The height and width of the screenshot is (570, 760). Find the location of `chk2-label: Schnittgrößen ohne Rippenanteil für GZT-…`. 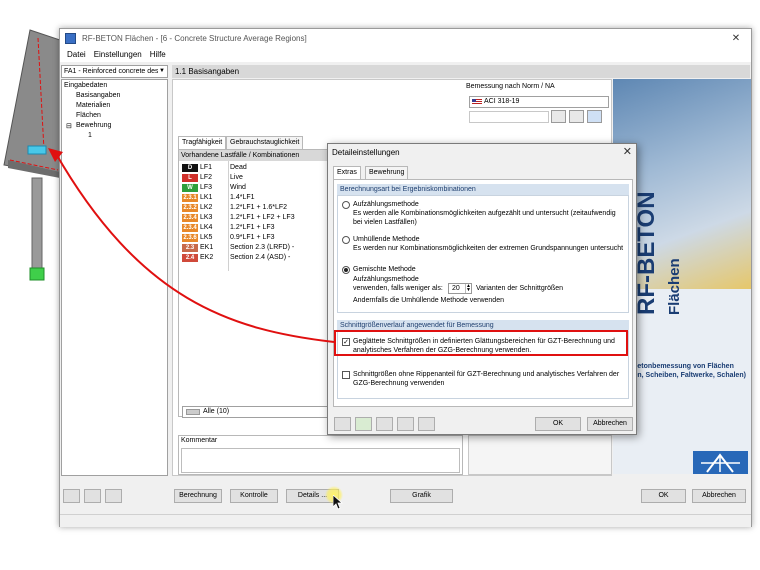

chk2-label: Schnittgrößen ohne Rippenanteil für GZT-… is located at coordinates (486, 379).